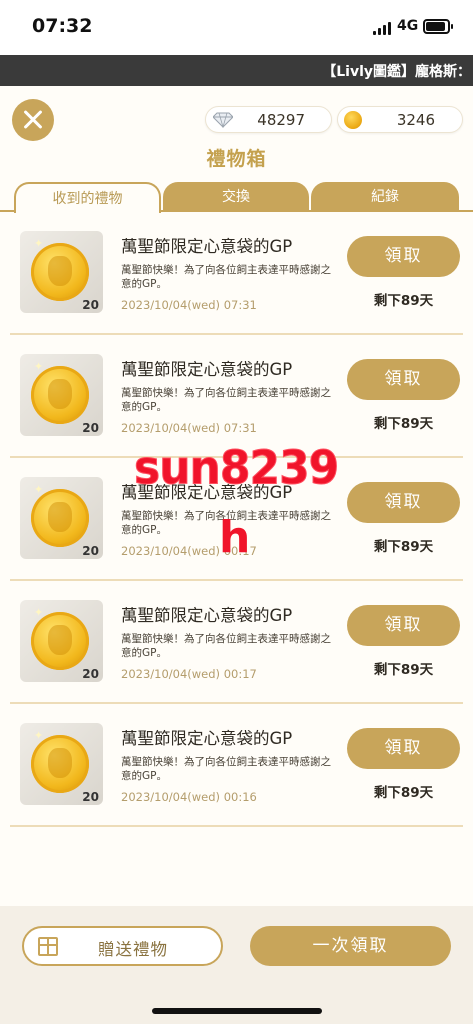  What do you see at coordinates (383, 28) in the screenshot?
I see `signal-icon` at bounding box center [383, 28].